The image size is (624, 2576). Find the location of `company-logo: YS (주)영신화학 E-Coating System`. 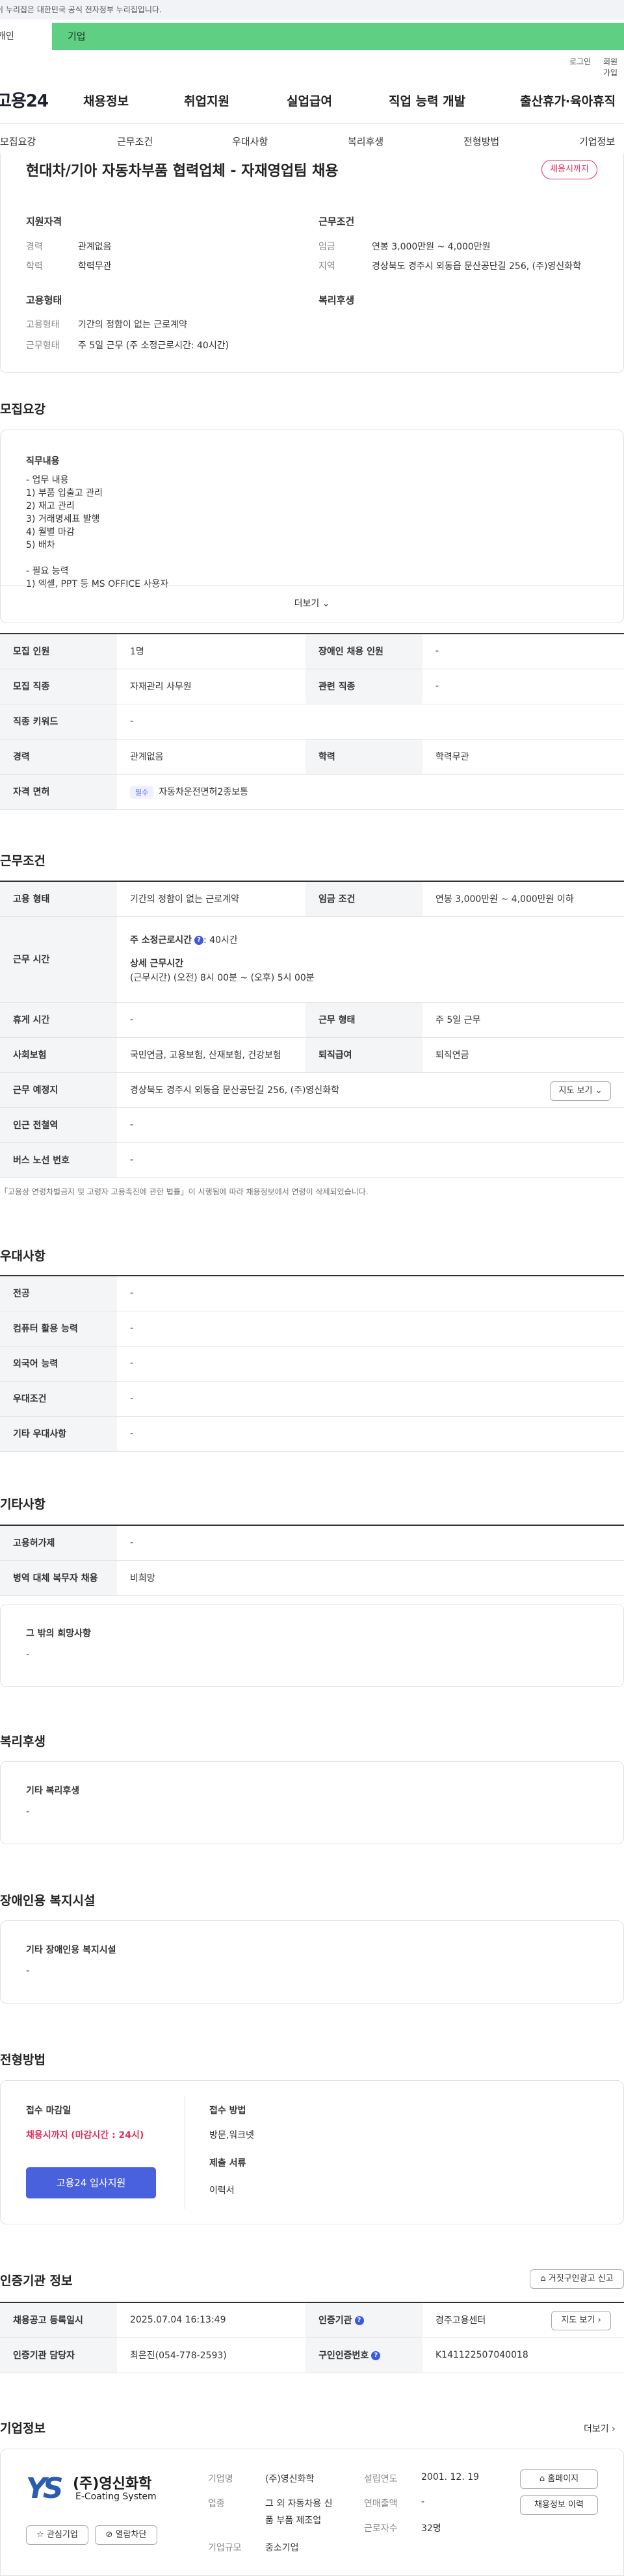

company-logo: YS (주)영신화학 E-Coating System is located at coordinates (96, 2490).